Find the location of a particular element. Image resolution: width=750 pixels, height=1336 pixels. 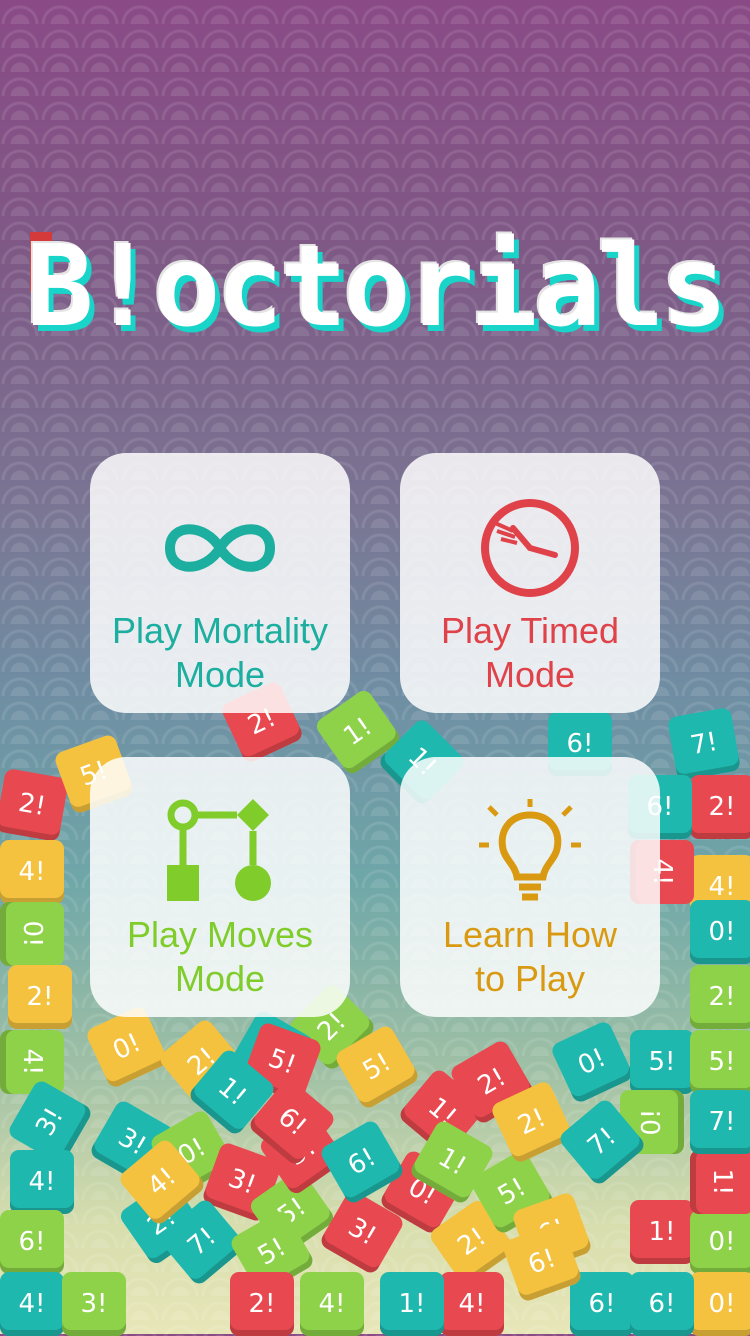

number-tile: 3! is located at coordinates (94, 1304).